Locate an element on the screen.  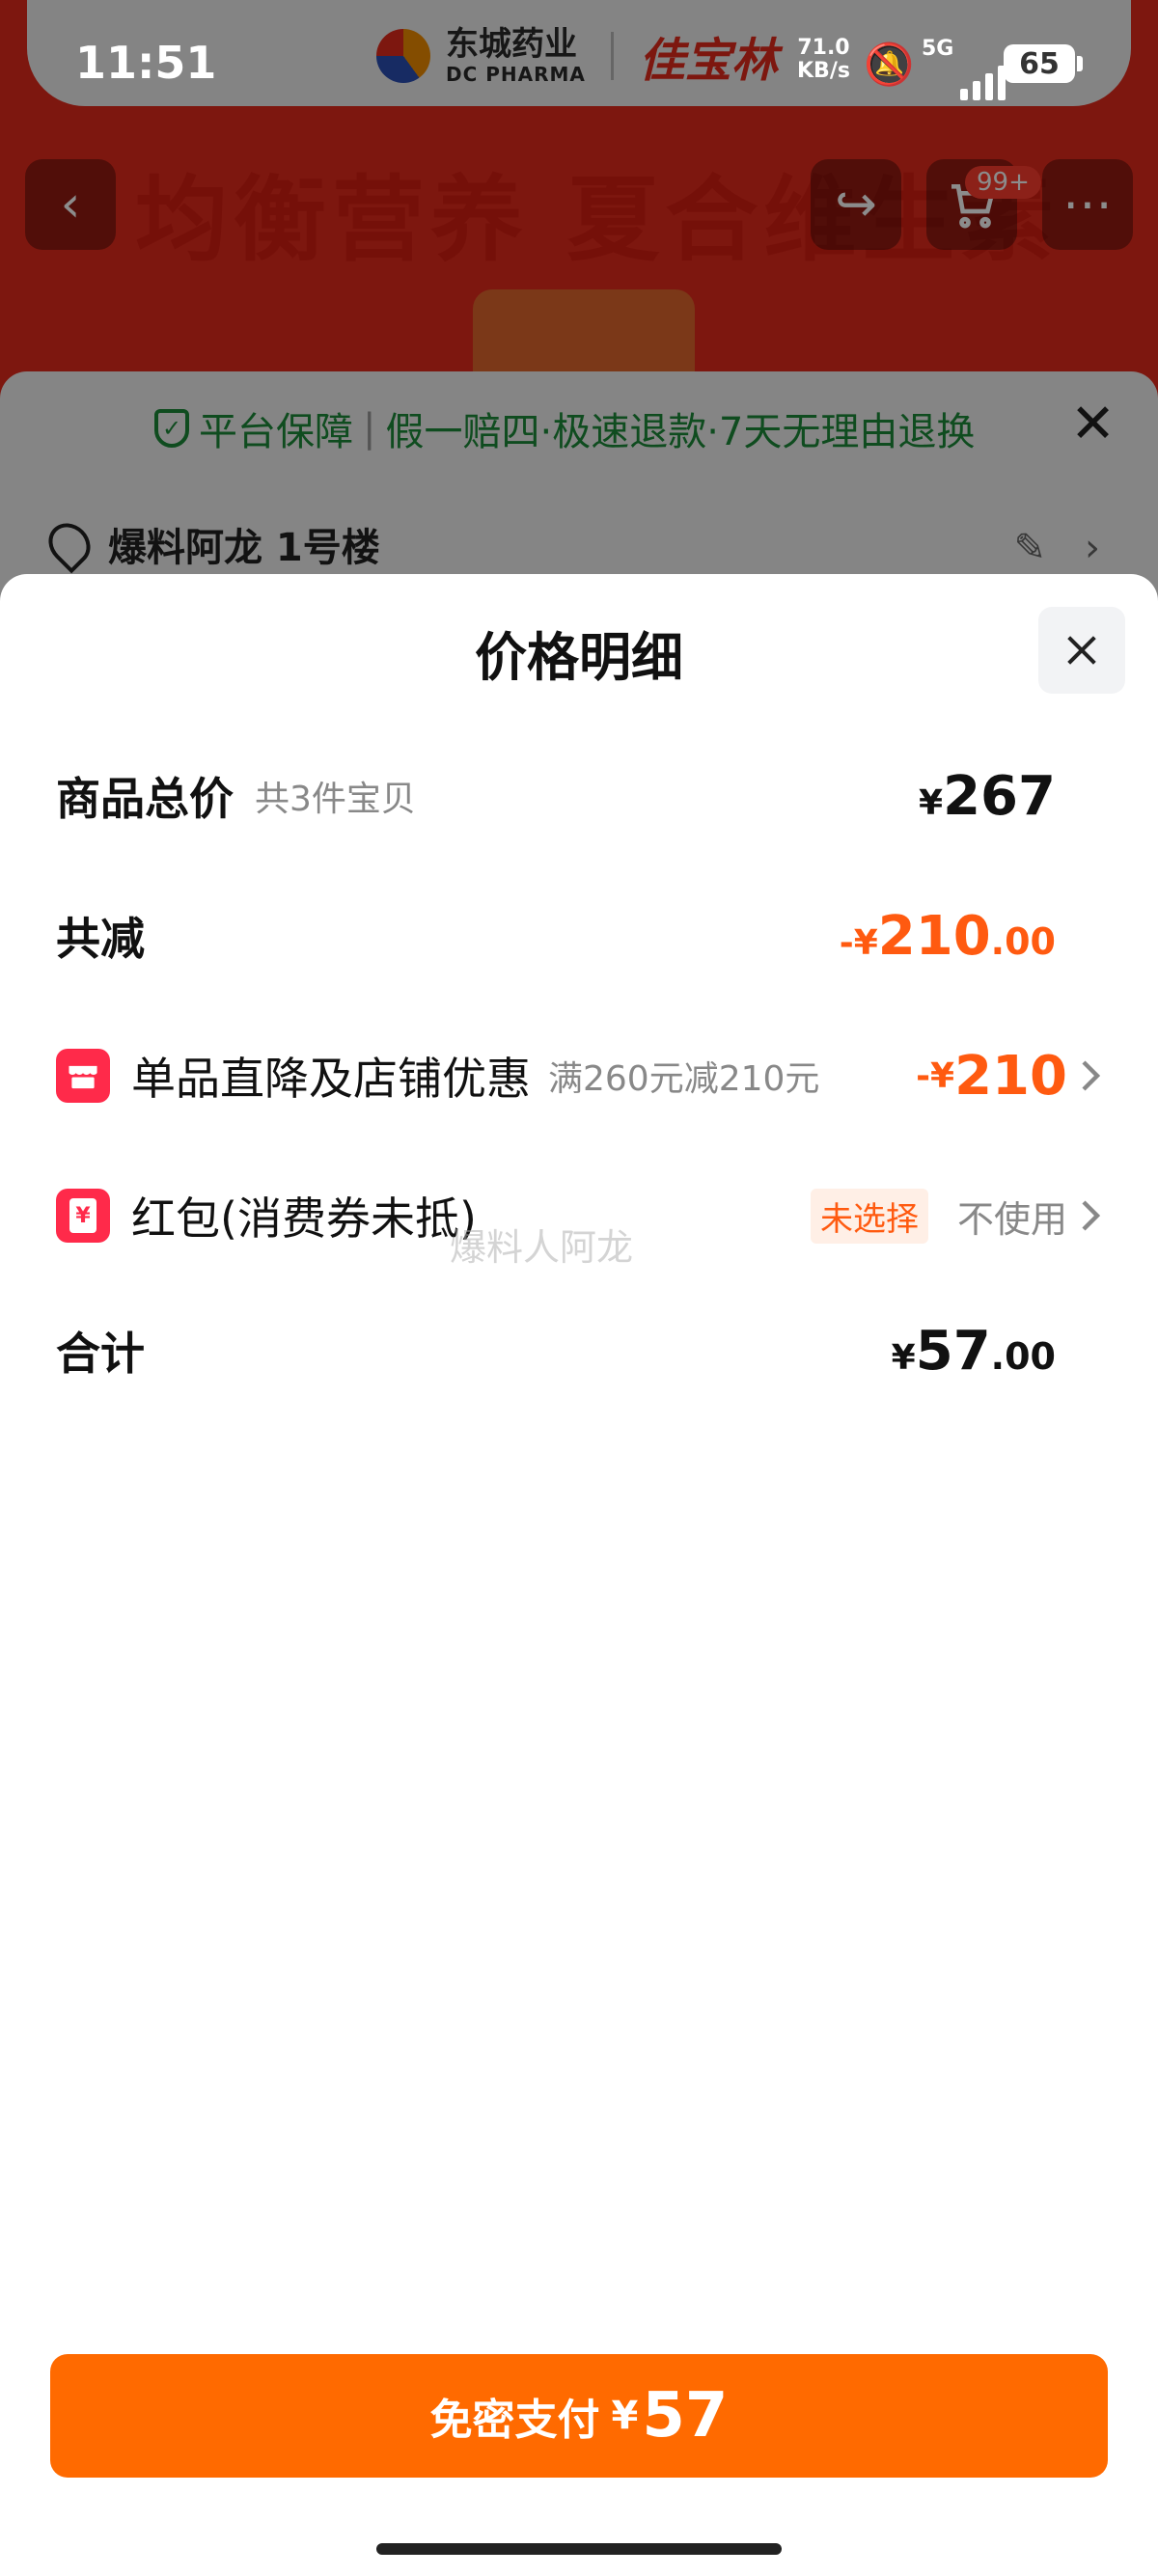
store-icon is located at coordinates (83, 1076).